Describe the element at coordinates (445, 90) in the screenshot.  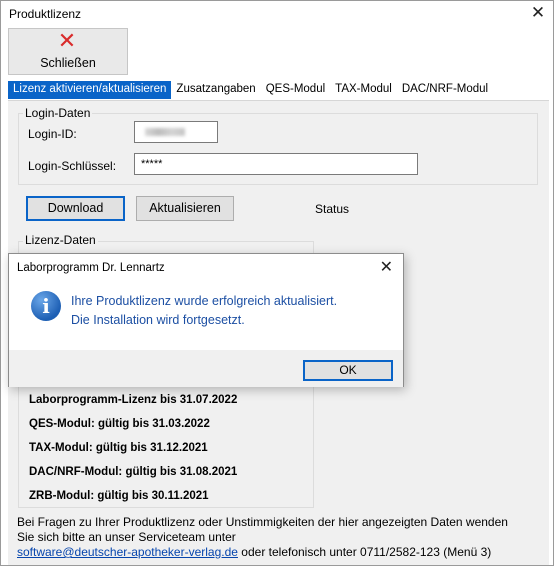
I see `tab-dac-nrf-module: DAC/NRF-Modul` at that location.